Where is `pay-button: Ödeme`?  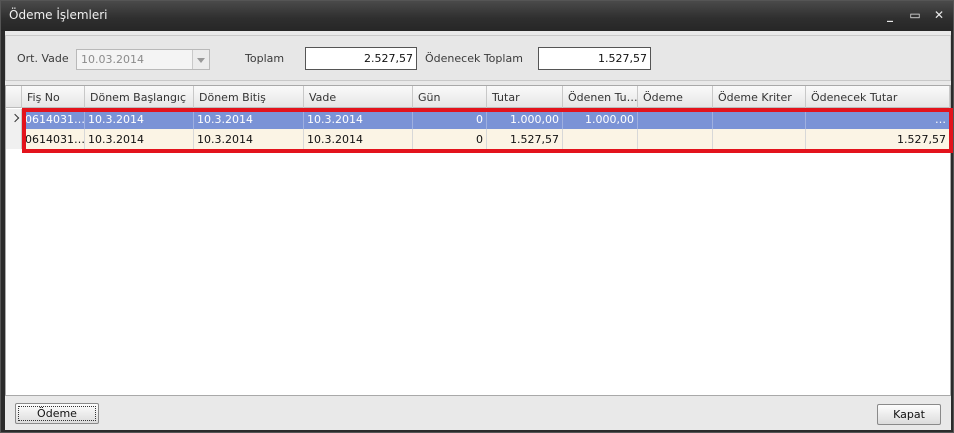
pay-button: Ödeme is located at coordinates (57, 413).